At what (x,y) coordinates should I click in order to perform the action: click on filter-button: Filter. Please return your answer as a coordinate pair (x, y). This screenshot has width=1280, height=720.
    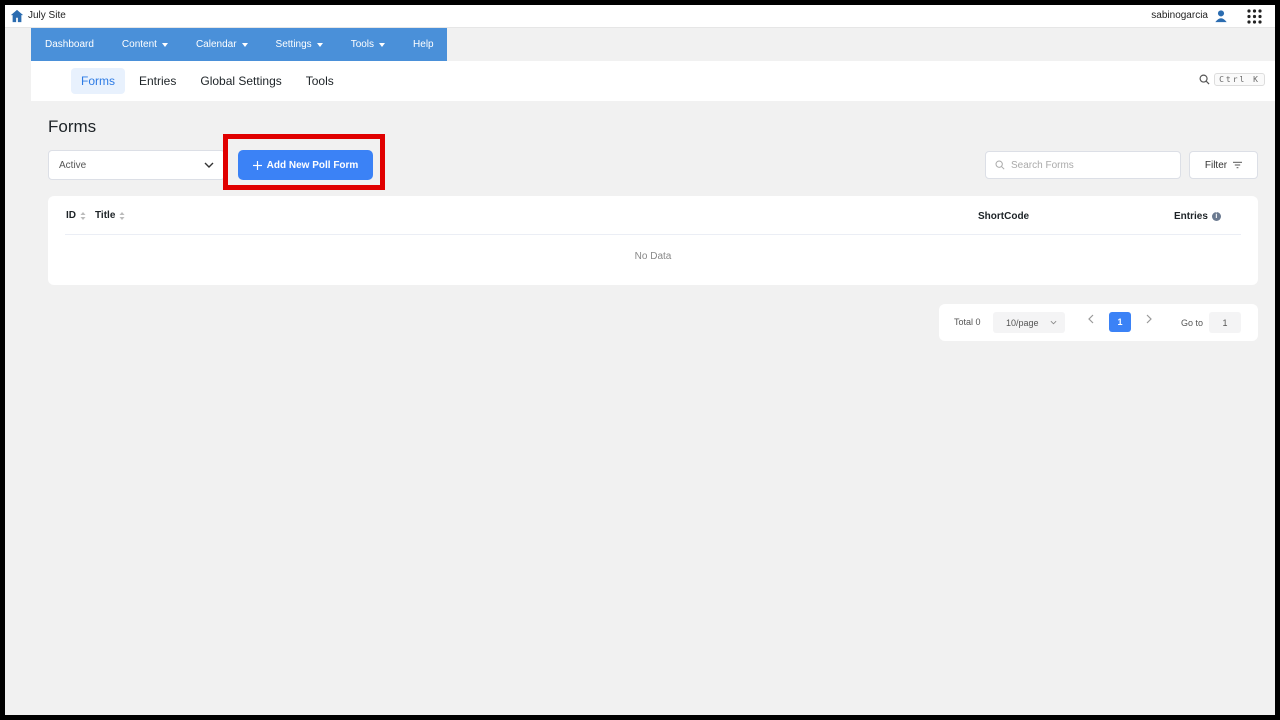
    Looking at the image, I should click on (1223, 165).